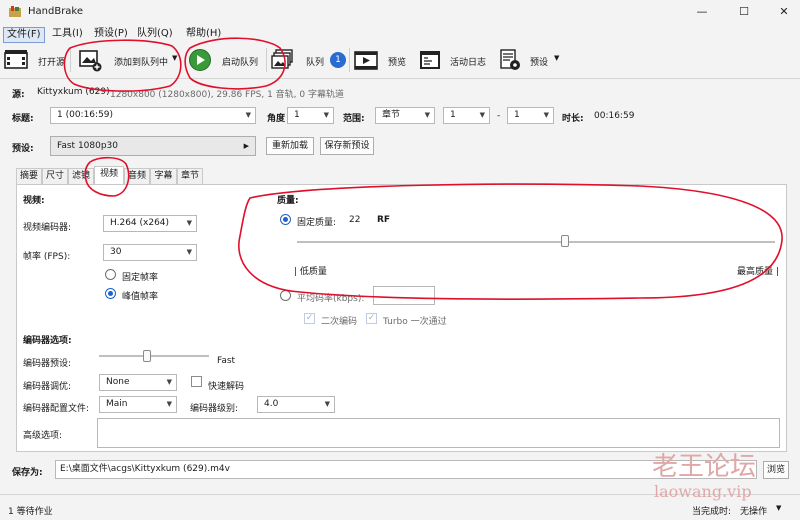 The width and height of the screenshot is (800, 520). Describe the element at coordinates (110, 293) in the screenshot. I see `peak-framerate-radio` at that location.